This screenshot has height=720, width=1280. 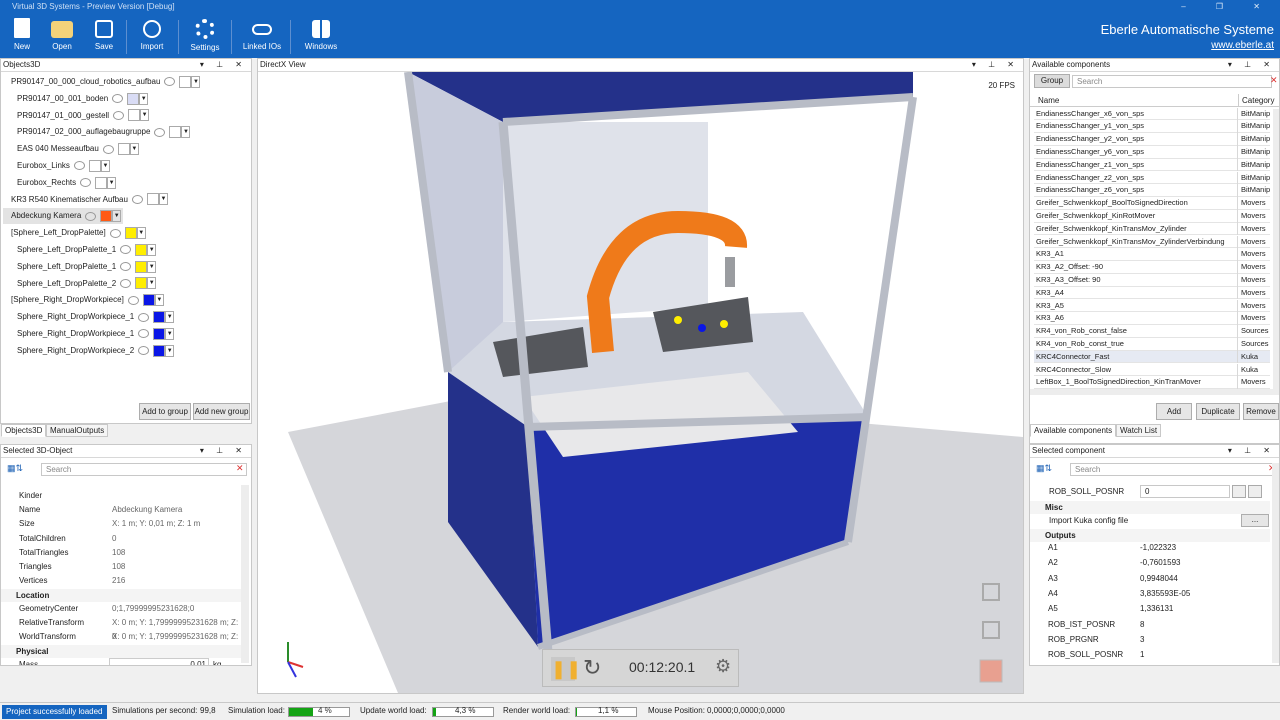 What do you see at coordinates (121, 609) in the screenshot?
I see `property-row: GeometryCenter 0;1,79999995231628;0` at bounding box center [121, 609].